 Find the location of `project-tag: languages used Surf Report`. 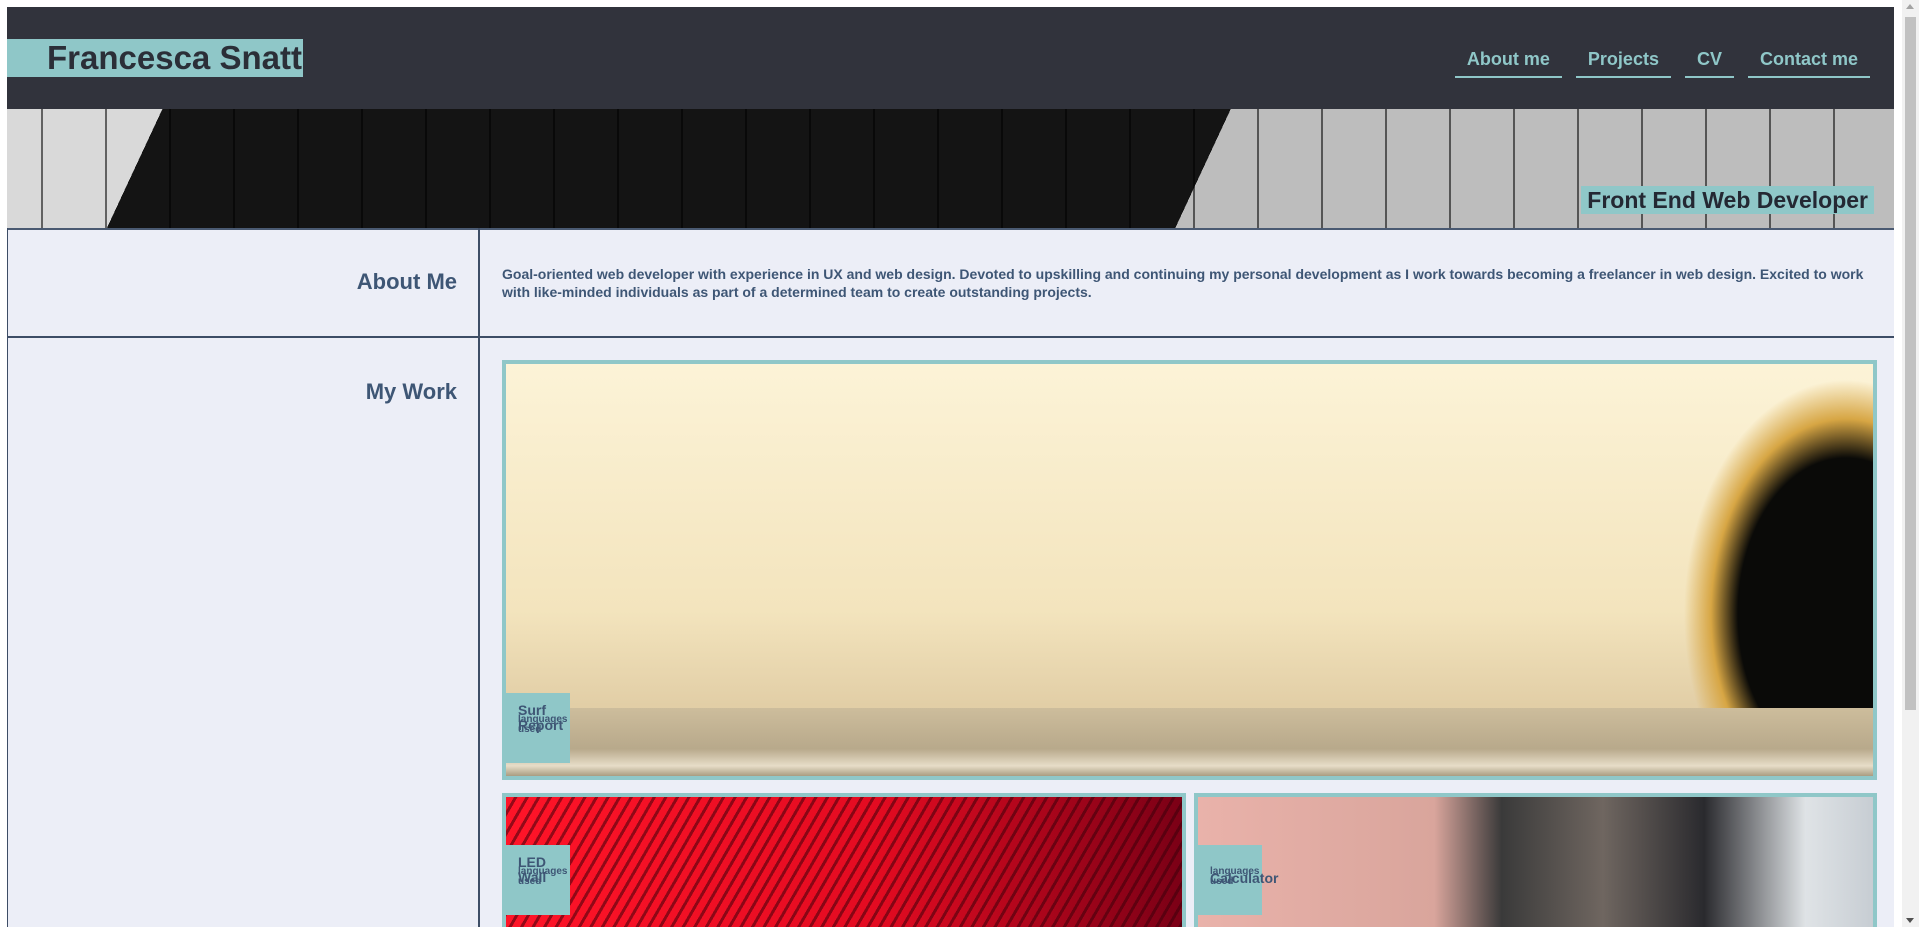

project-tag: languages used Surf Report is located at coordinates (538, 728).